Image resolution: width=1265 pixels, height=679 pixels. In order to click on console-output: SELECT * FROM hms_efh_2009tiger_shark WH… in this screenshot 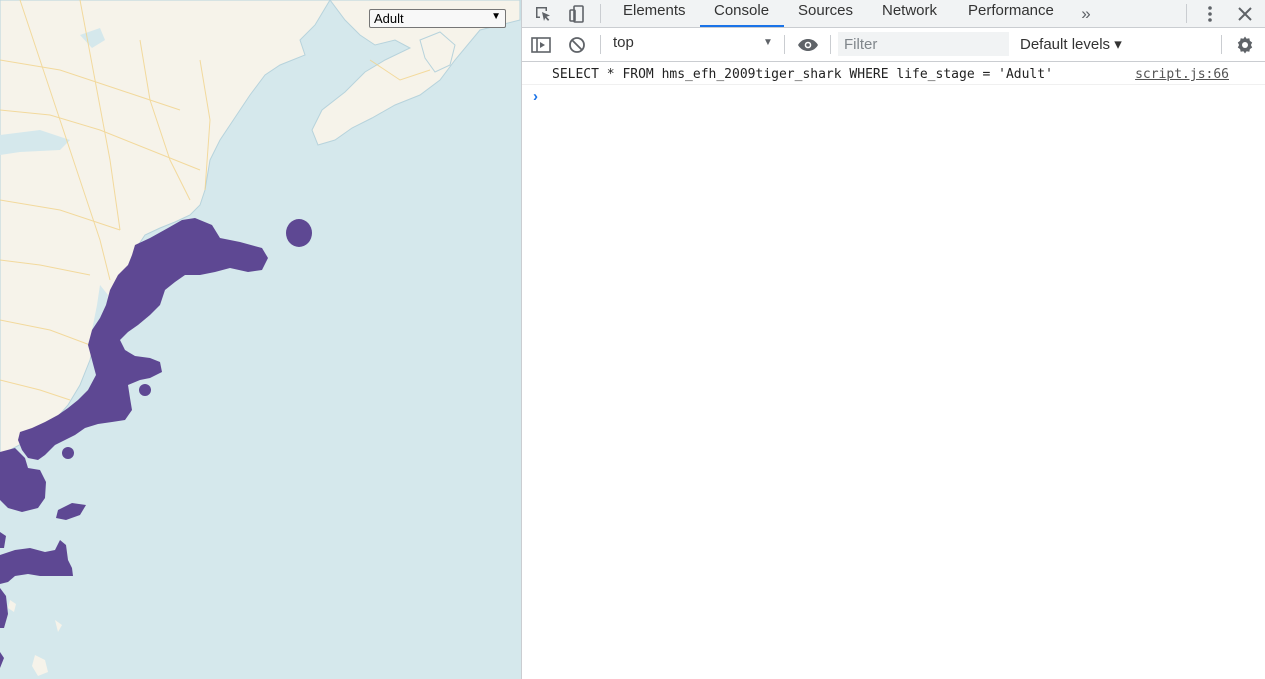, I will do `click(893, 85)`.